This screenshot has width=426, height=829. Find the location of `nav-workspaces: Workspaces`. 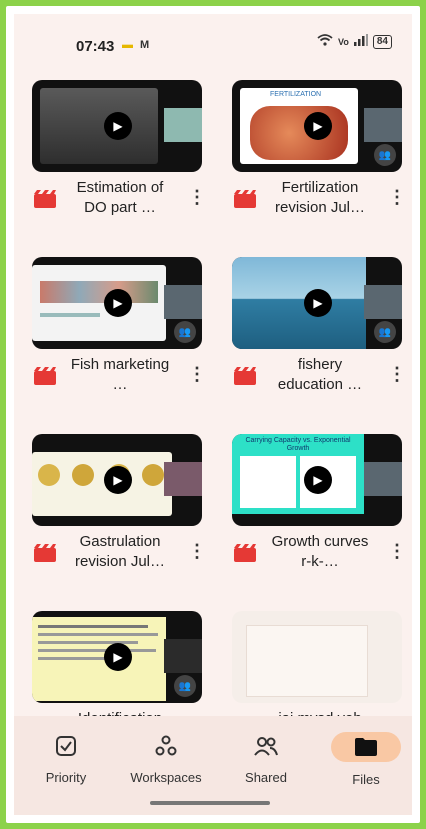

nav-workspaces: Workspaces is located at coordinates (166, 758).